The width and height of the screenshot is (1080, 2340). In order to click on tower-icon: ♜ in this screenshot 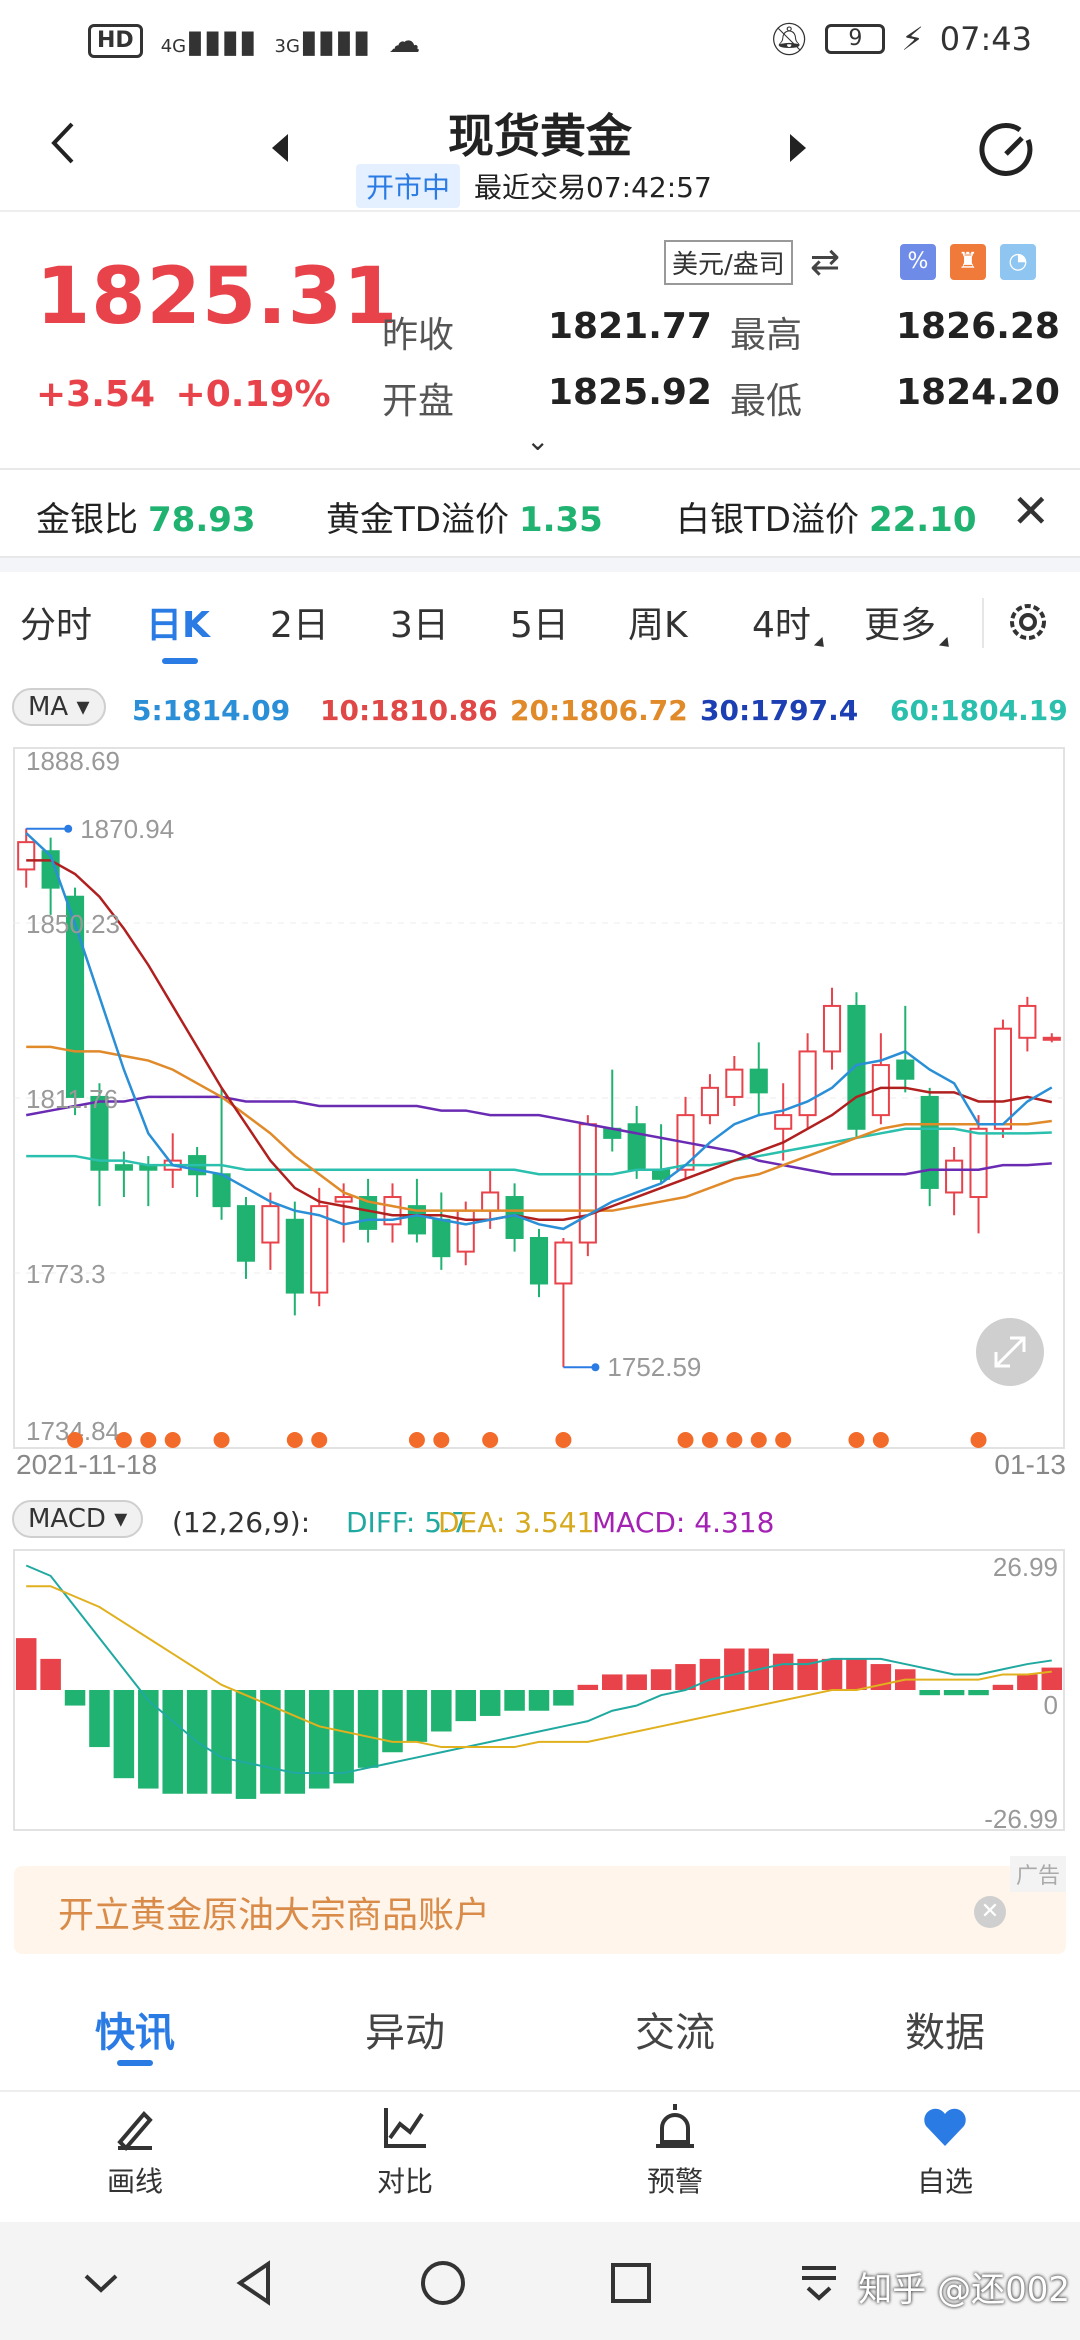, I will do `click(968, 262)`.